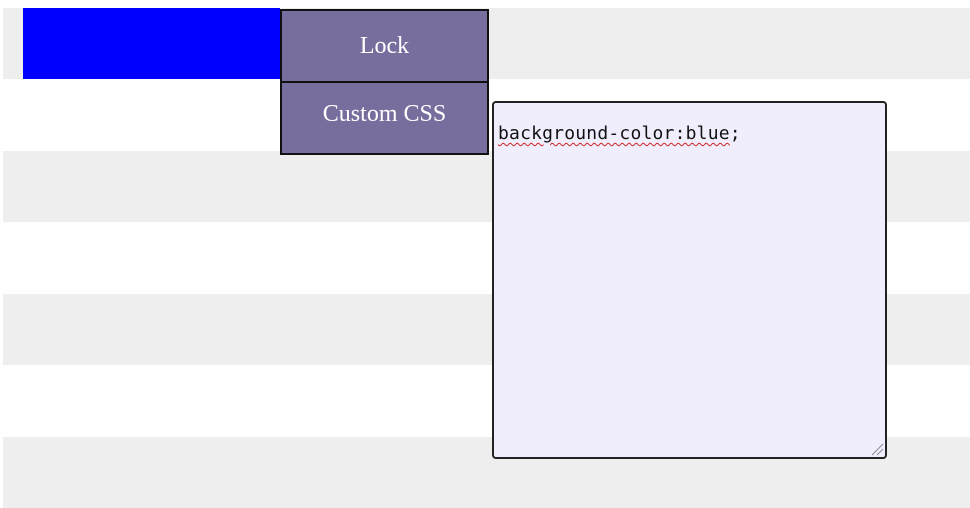  Describe the element at coordinates (384, 114) in the screenshot. I see `custom-css-button-label: Custom CSS` at that location.